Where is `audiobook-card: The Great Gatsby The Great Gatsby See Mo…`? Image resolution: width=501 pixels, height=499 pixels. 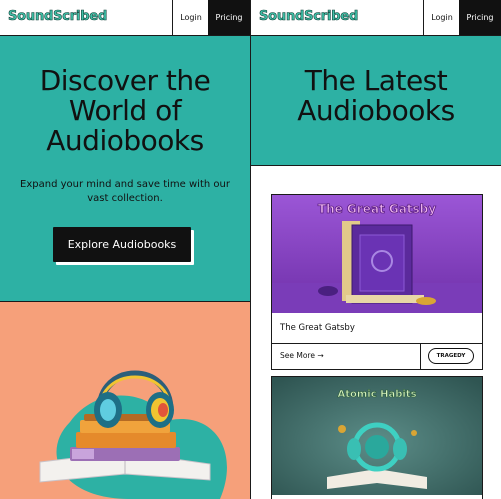
audiobook-card: The Great Gatsby The Great Gatsby See Mo… is located at coordinates (377, 282).